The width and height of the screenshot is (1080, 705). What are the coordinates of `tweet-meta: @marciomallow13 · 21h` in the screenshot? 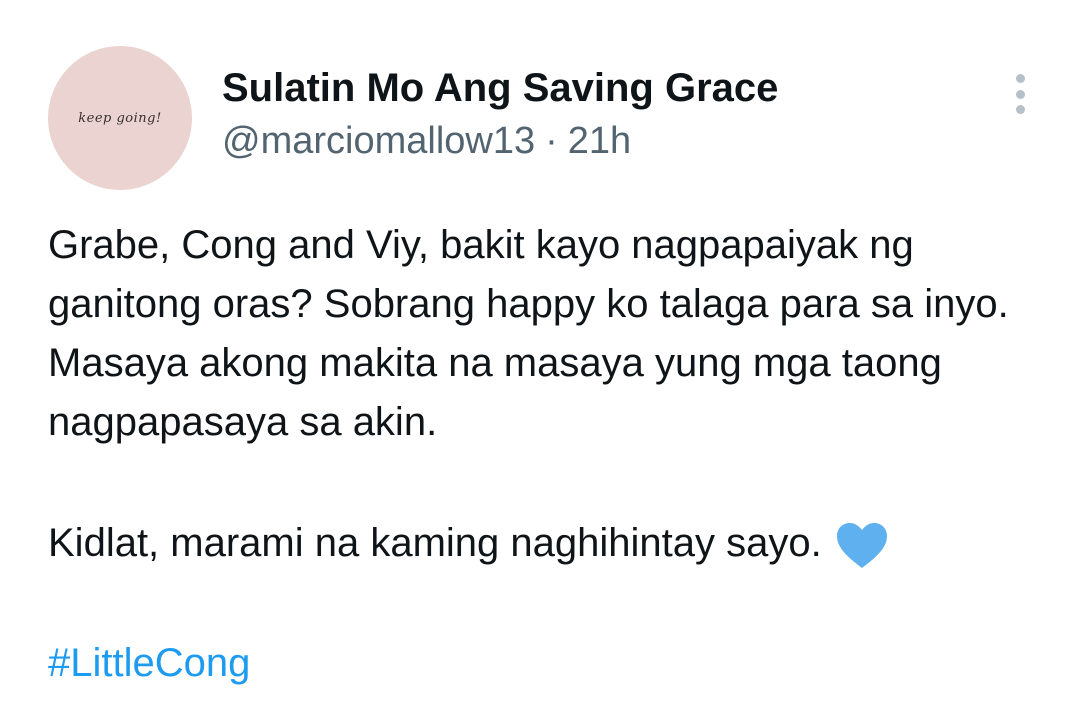 It's located at (426, 141).